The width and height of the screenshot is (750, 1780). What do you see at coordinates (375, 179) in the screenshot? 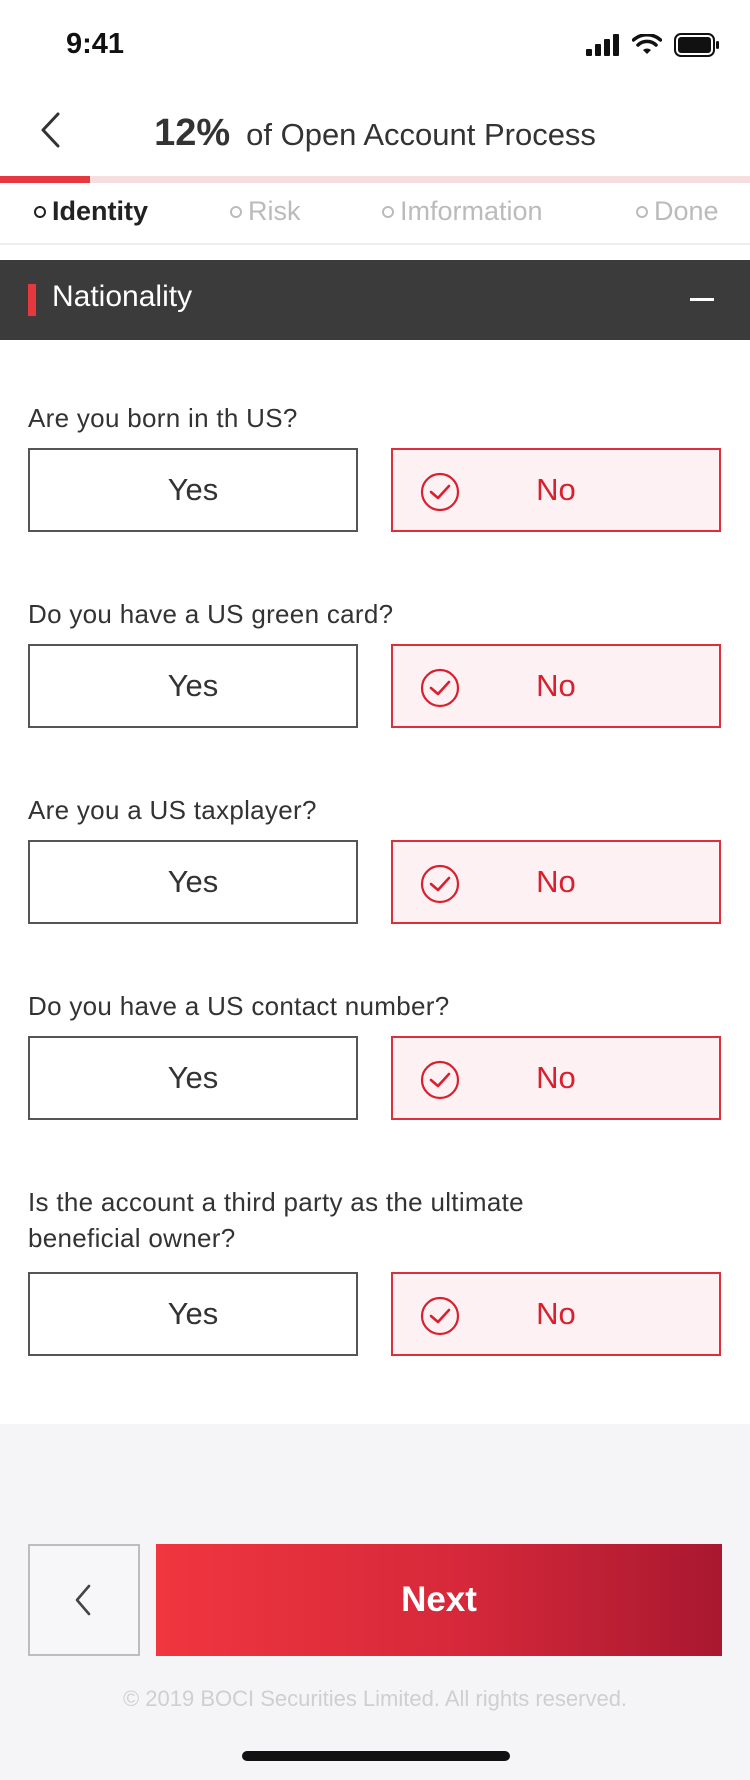
I see `progress-bar` at bounding box center [375, 179].